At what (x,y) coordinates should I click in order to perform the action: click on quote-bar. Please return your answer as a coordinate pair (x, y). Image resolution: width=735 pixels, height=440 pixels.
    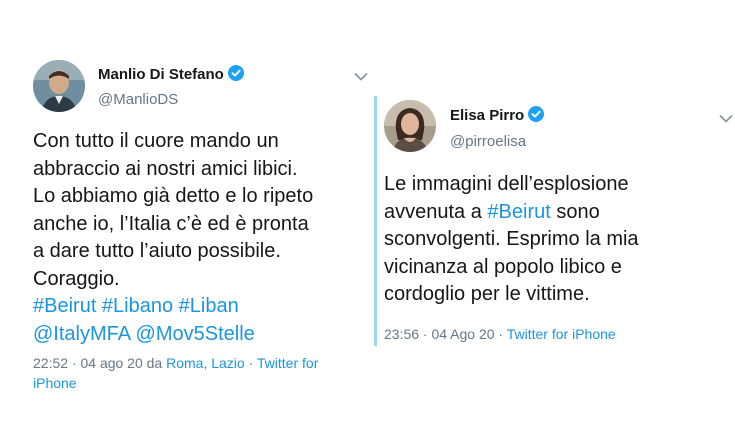
    Looking at the image, I should click on (375, 221).